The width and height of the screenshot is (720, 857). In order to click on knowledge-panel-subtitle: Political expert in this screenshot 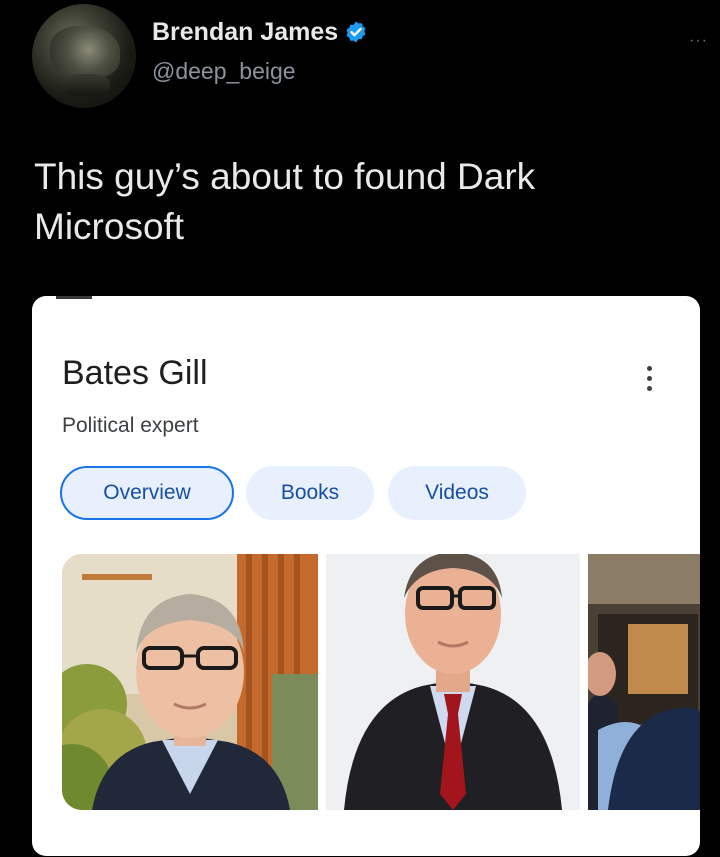, I will do `click(130, 425)`.